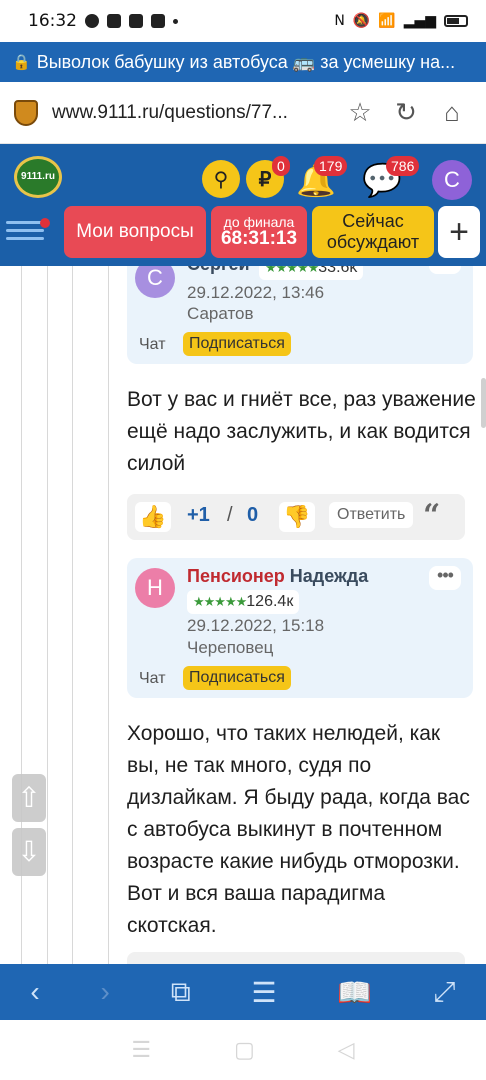  What do you see at coordinates (243, 992) in the screenshot?
I see `browser-toolbar: ‹ › ⧉ ☰ 📖 ⤢` at bounding box center [243, 992].